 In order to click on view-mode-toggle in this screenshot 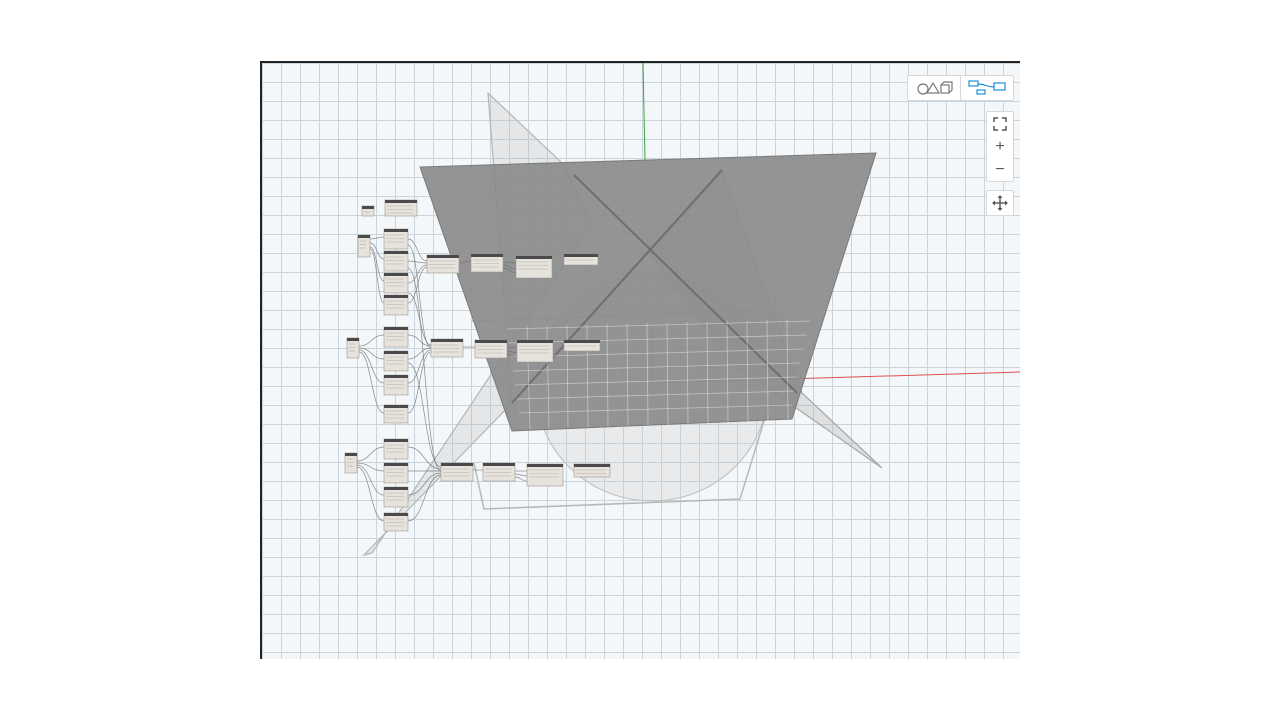, I will do `click(960, 88)`.